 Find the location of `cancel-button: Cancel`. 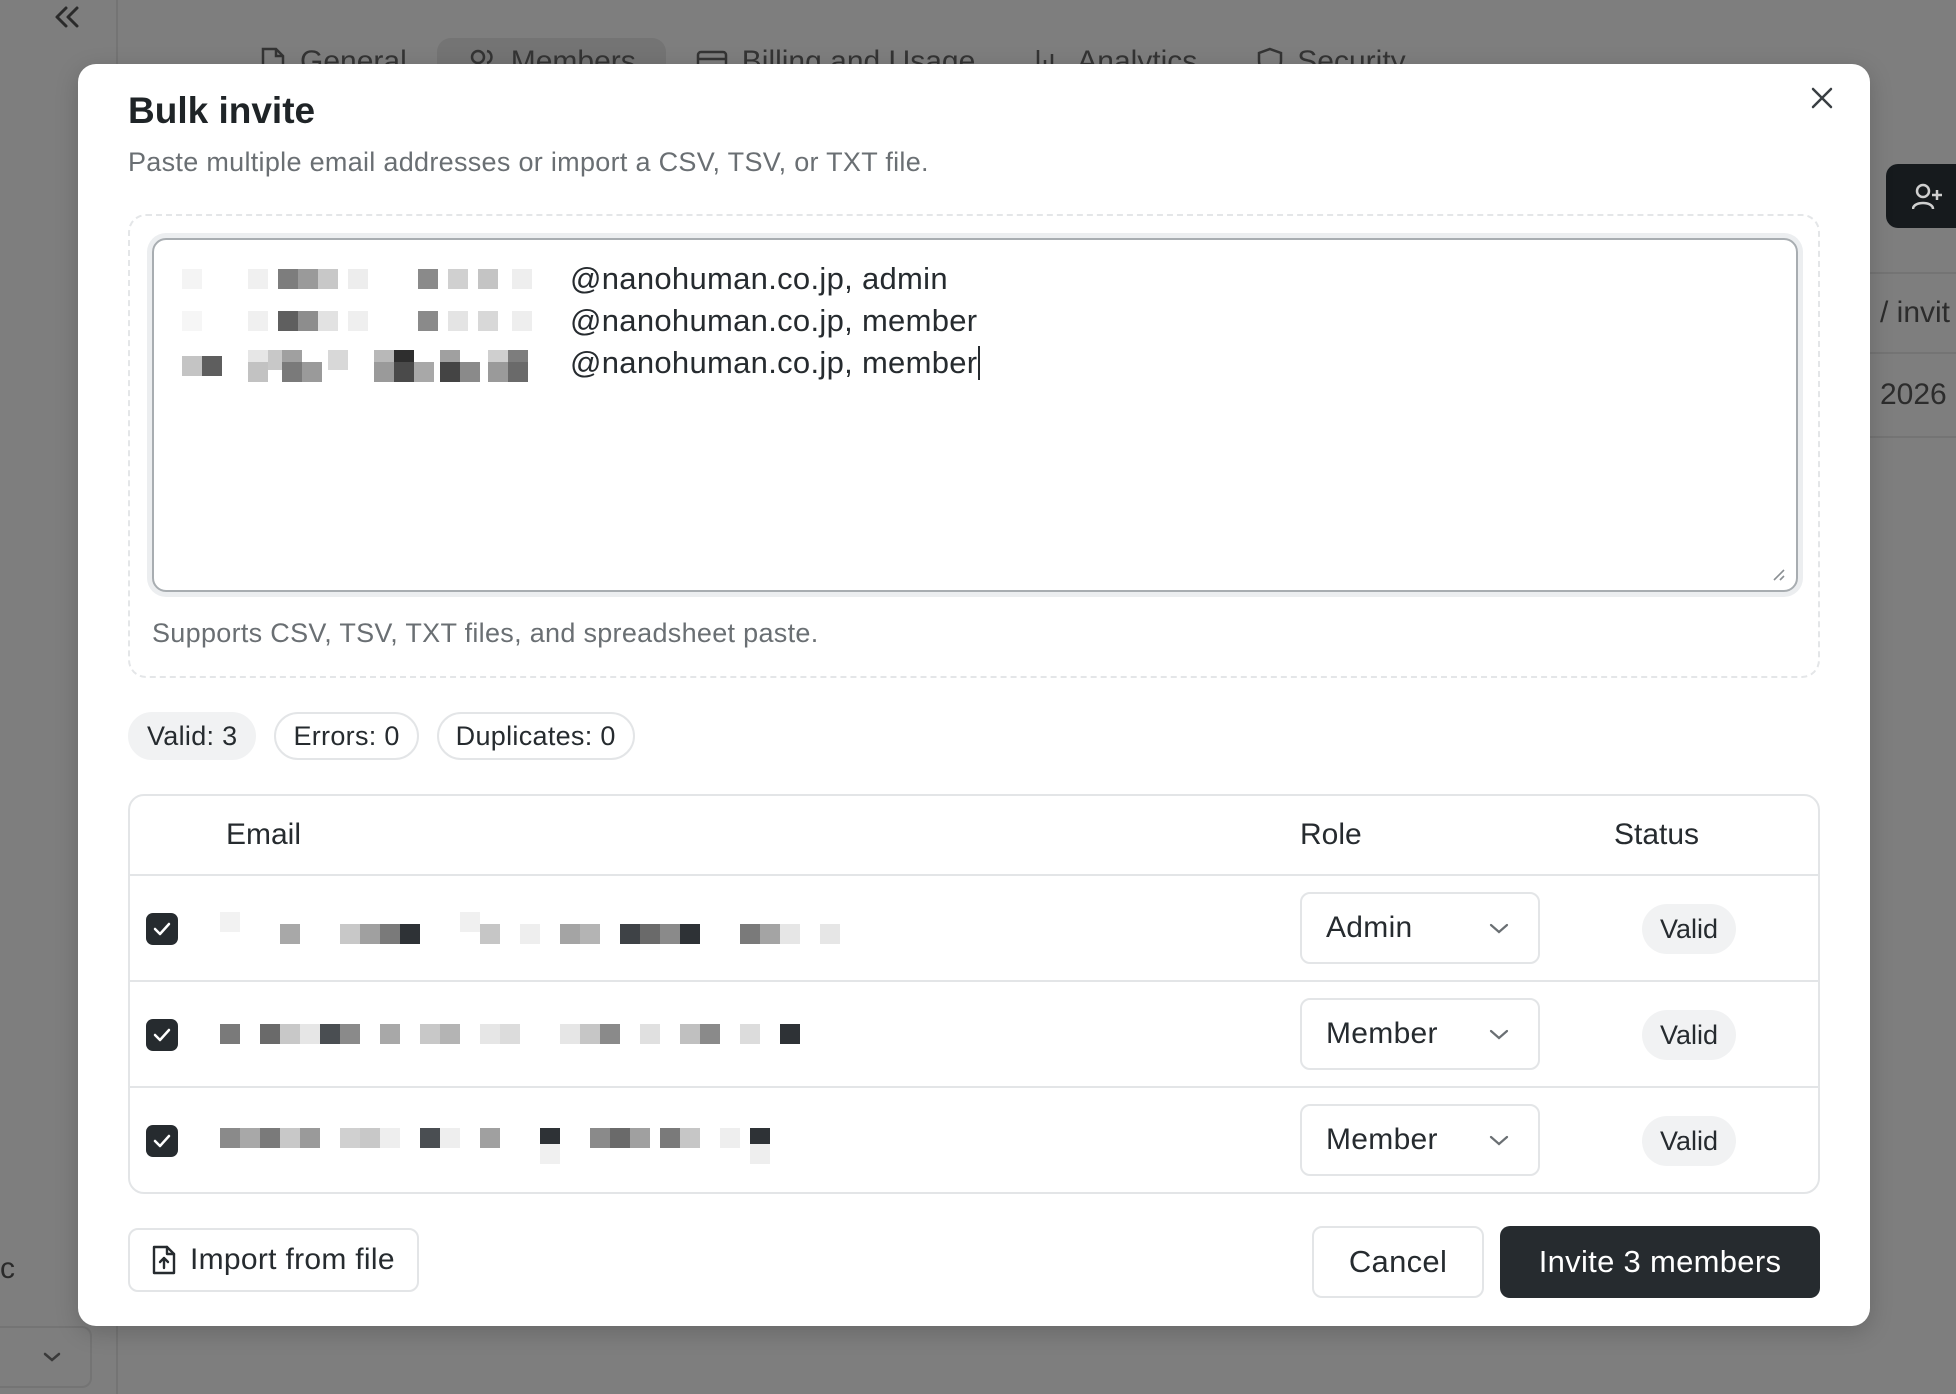

cancel-button: Cancel is located at coordinates (1398, 1262).